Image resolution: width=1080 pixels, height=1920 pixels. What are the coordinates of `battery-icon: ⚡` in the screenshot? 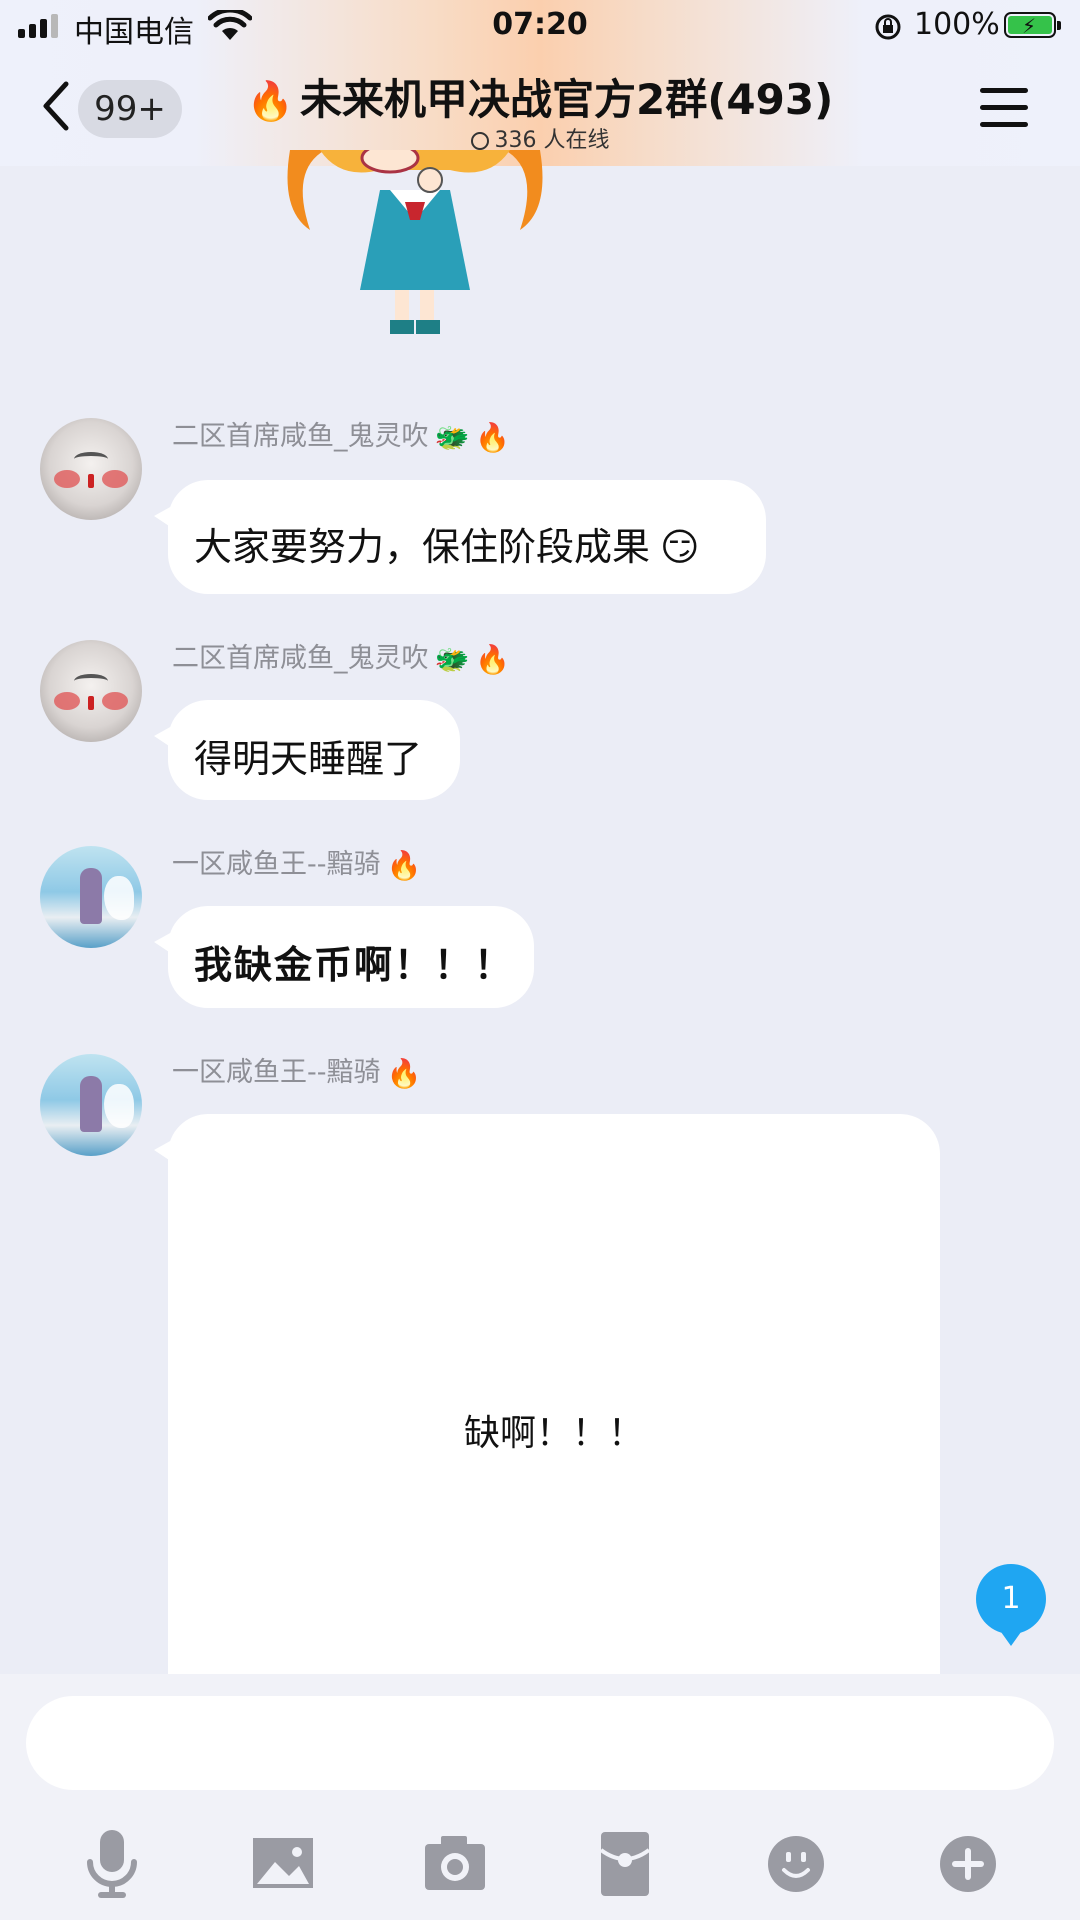 It's located at (1032, 25).